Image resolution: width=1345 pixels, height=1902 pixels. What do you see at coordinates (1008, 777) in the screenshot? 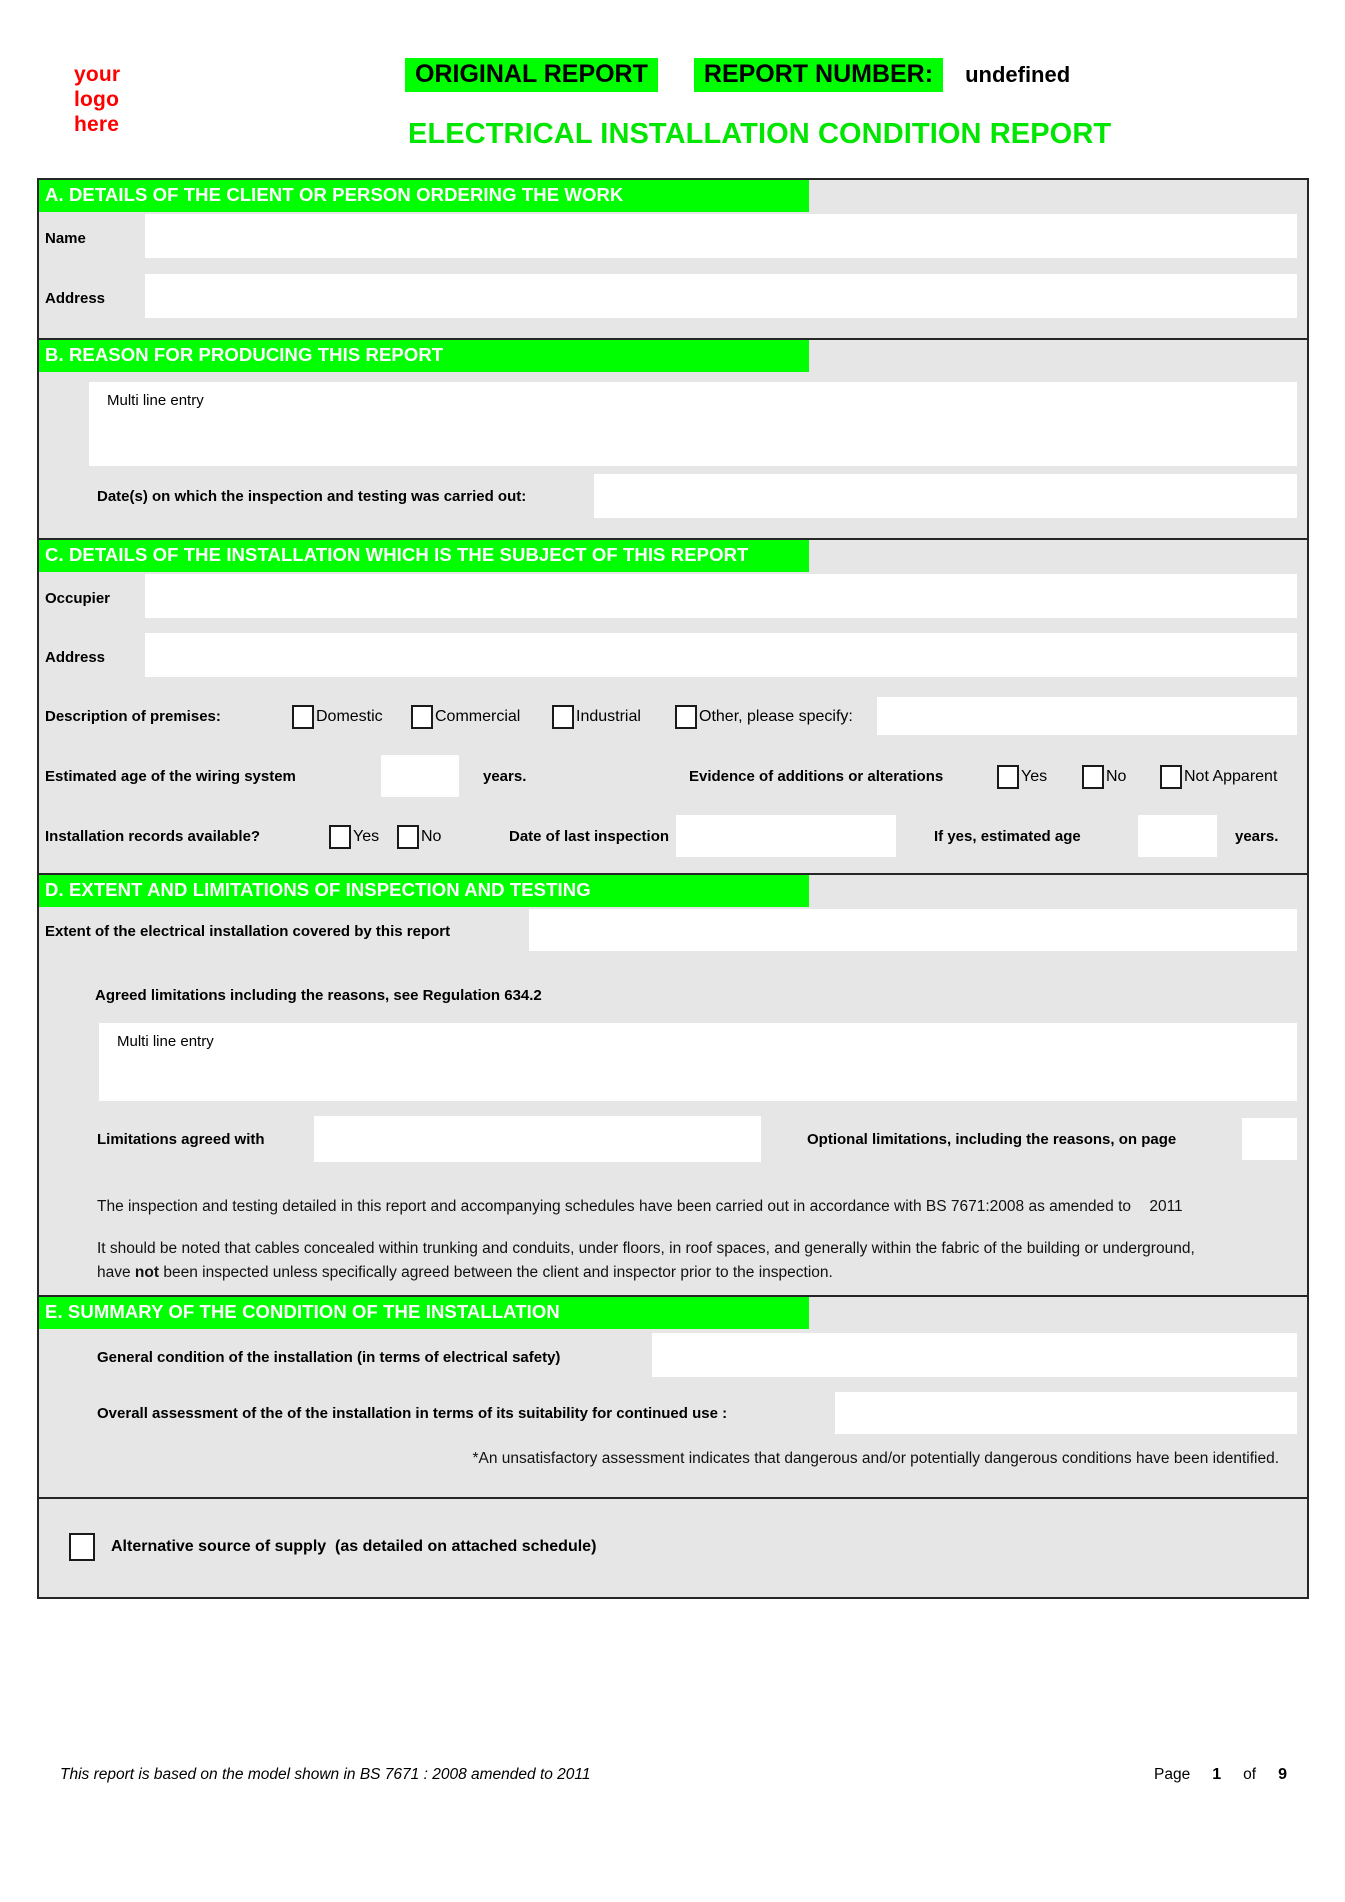
I see `checkbox-evidence-yes-icon` at bounding box center [1008, 777].